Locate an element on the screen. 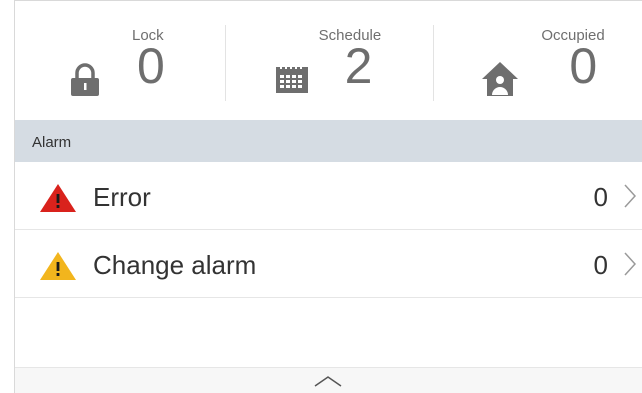 The width and height of the screenshot is (642, 393). error-count: 0 is located at coordinates (600, 197).